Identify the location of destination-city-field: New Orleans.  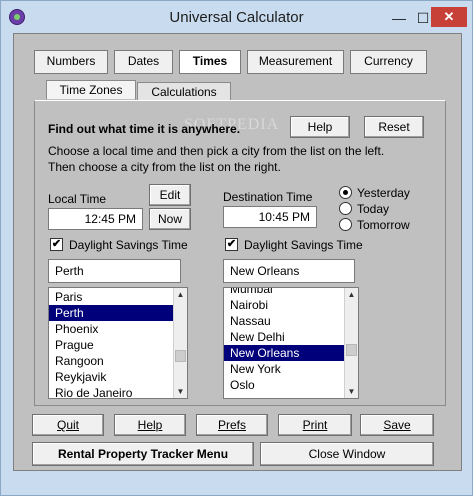
(289, 271).